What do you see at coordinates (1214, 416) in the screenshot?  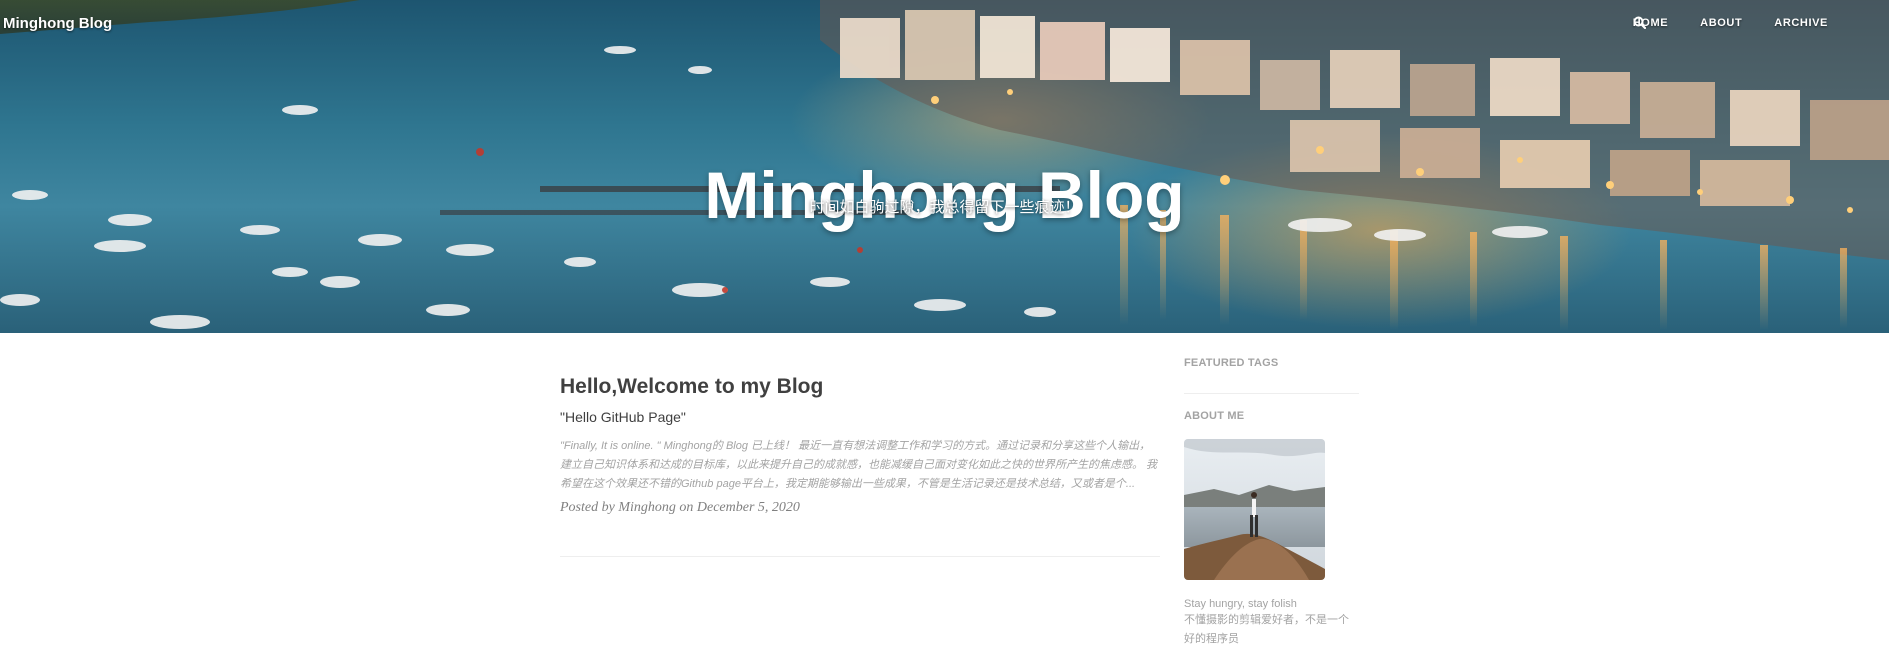 I see `about-me-heading: ABOUT ME` at bounding box center [1214, 416].